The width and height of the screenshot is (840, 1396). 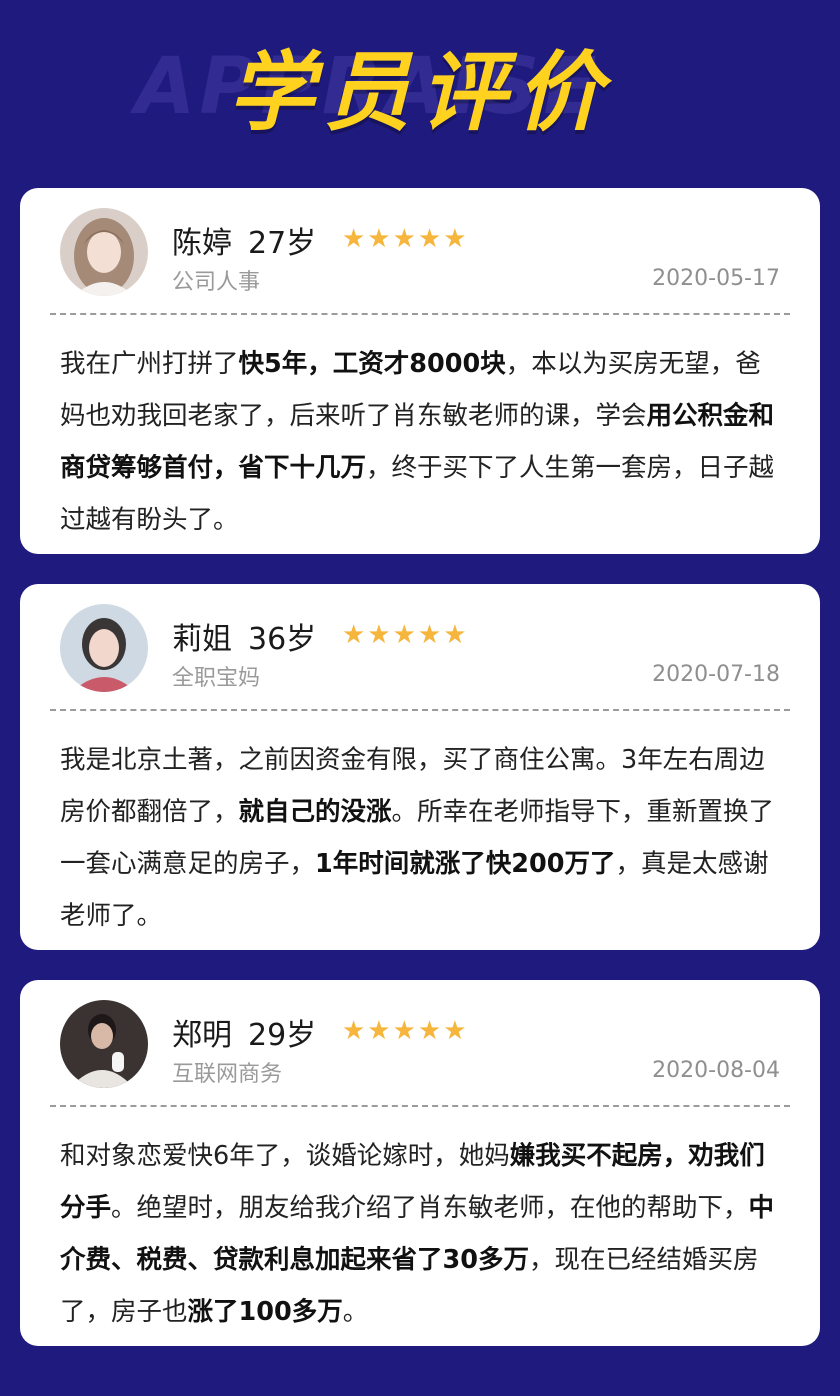 I want to click on review-segment: 和对象恋爱快6年了，谈婚论嫁时，她妈, so click(x=285, y=1156).